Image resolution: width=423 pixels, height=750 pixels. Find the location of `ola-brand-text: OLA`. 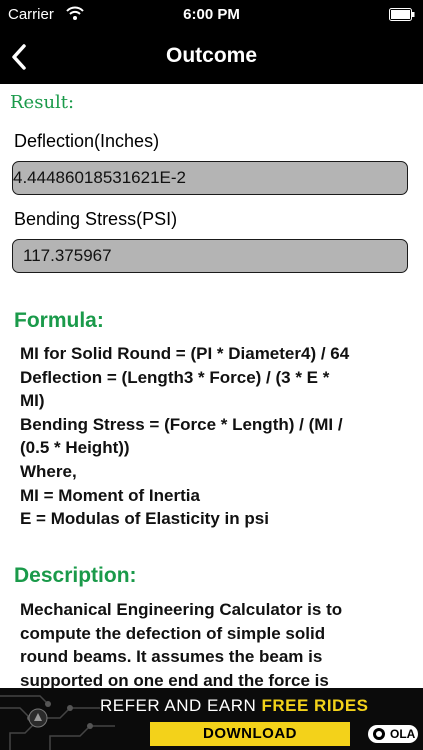

ola-brand-text: OLA is located at coordinates (403, 734).